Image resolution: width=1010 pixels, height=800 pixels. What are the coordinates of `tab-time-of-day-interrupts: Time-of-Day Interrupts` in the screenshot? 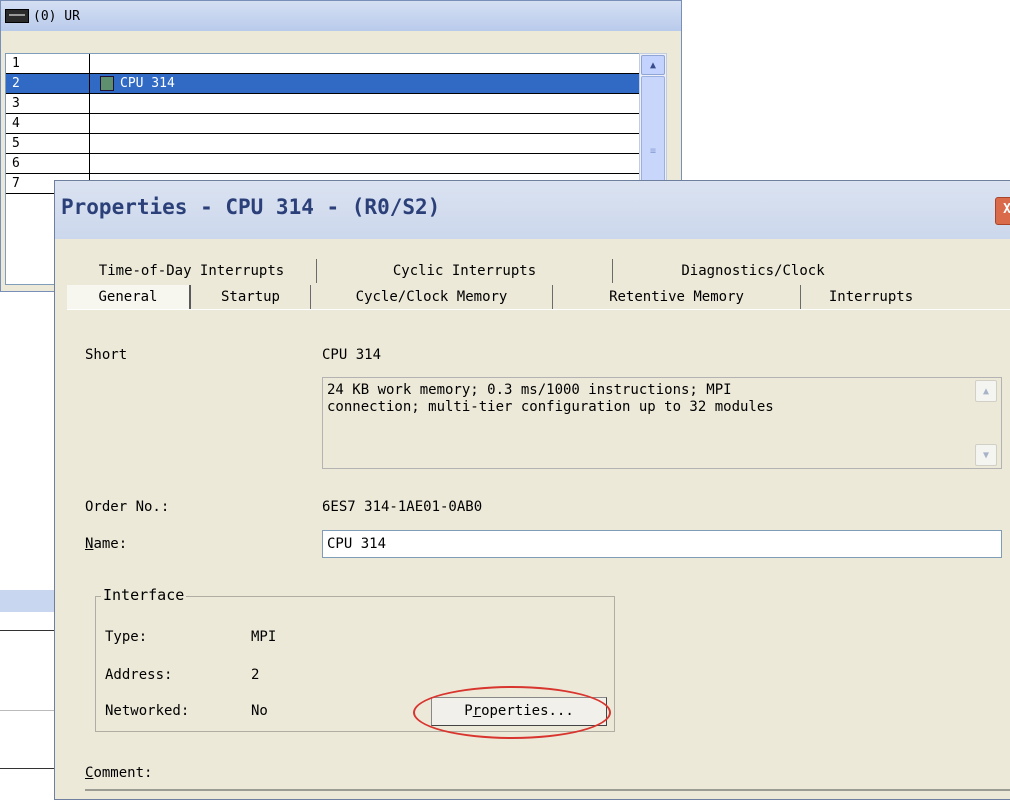 It's located at (192, 271).